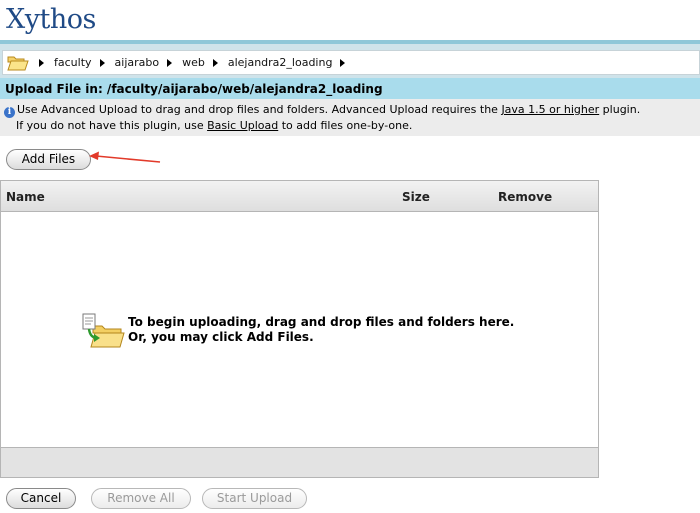  Describe the element at coordinates (193, 62) in the screenshot. I see `breadcrumb-item-web: web` at that location.